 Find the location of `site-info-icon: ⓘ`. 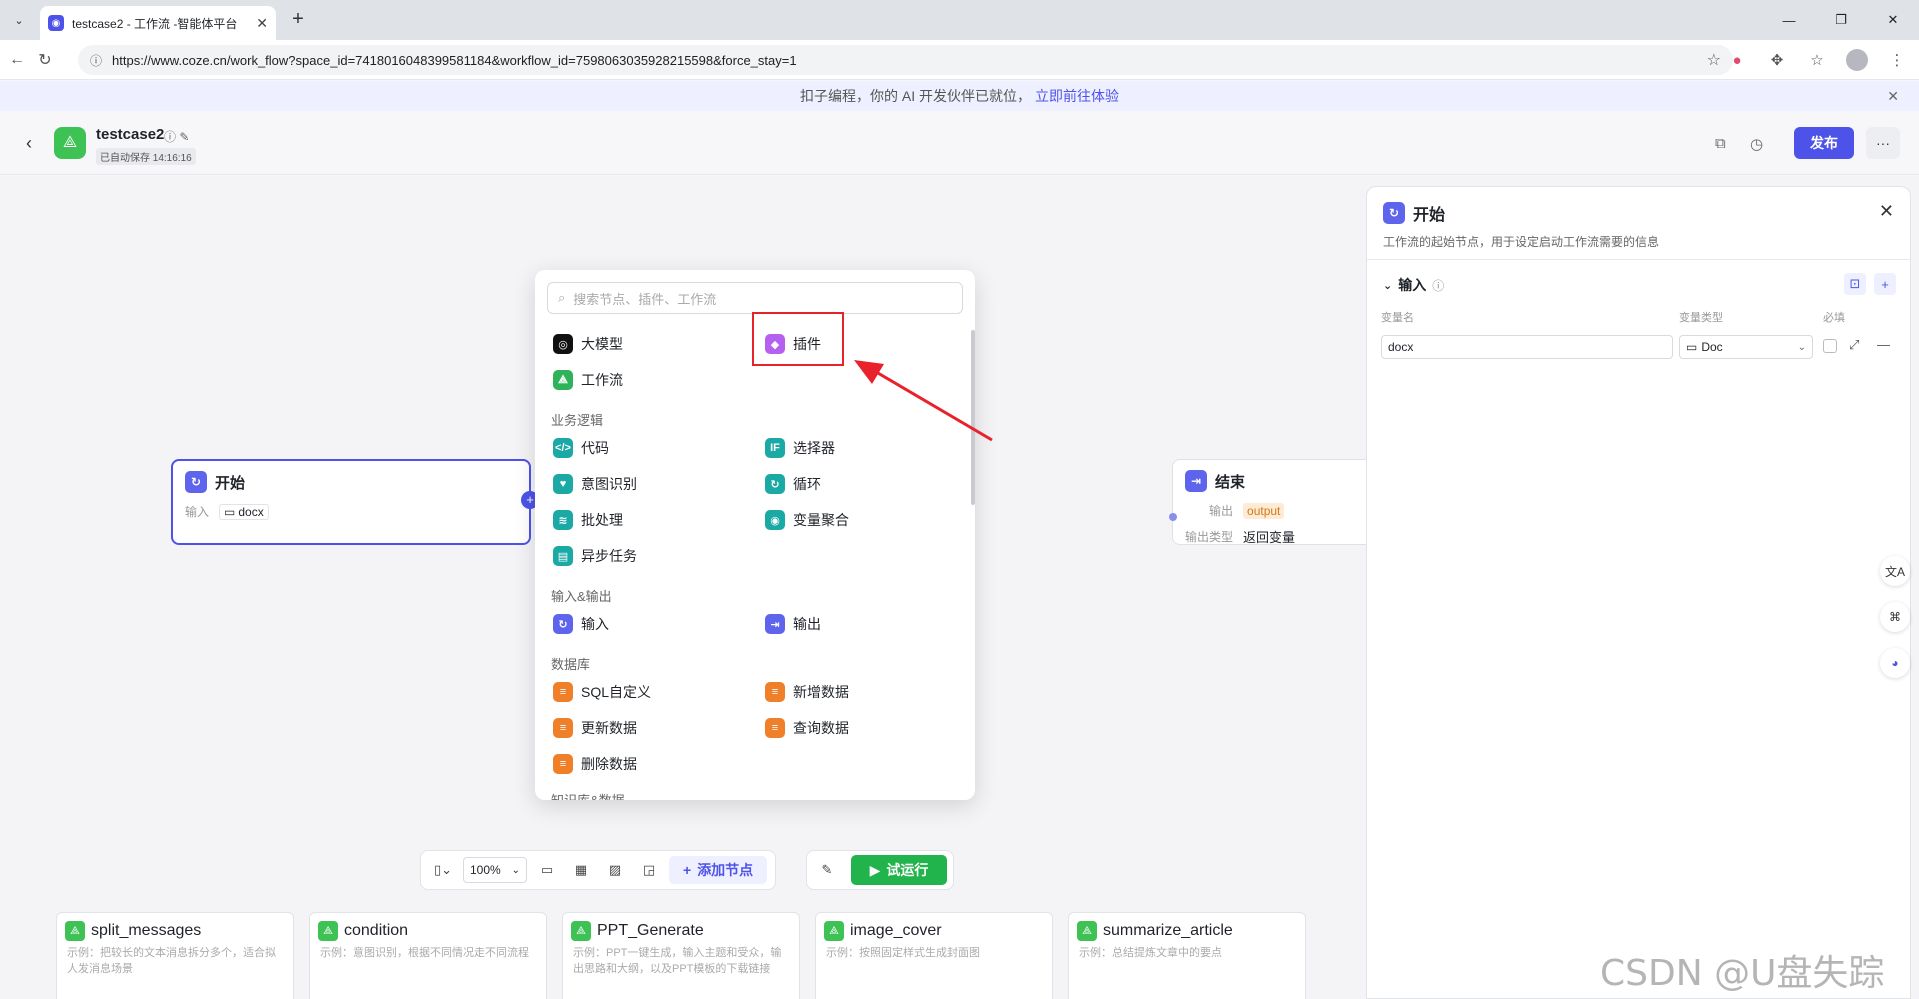

site-info-icon: ⓘ is located at coordinates (96, 60).